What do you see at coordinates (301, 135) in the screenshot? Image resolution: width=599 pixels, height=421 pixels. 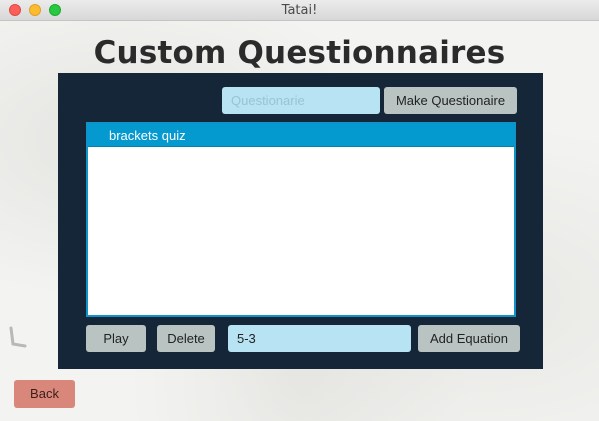 I see `list-item: brackets quiz` at bounding box center [301, 135].